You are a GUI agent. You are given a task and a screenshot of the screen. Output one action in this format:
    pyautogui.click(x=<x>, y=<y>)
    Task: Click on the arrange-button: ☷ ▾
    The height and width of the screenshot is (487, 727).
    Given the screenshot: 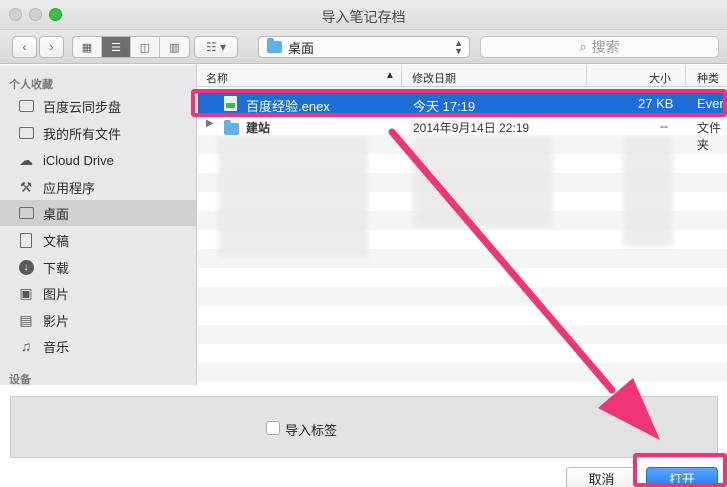 What is the action you would take?
    pyautogui.click(x=216, y=47)
    